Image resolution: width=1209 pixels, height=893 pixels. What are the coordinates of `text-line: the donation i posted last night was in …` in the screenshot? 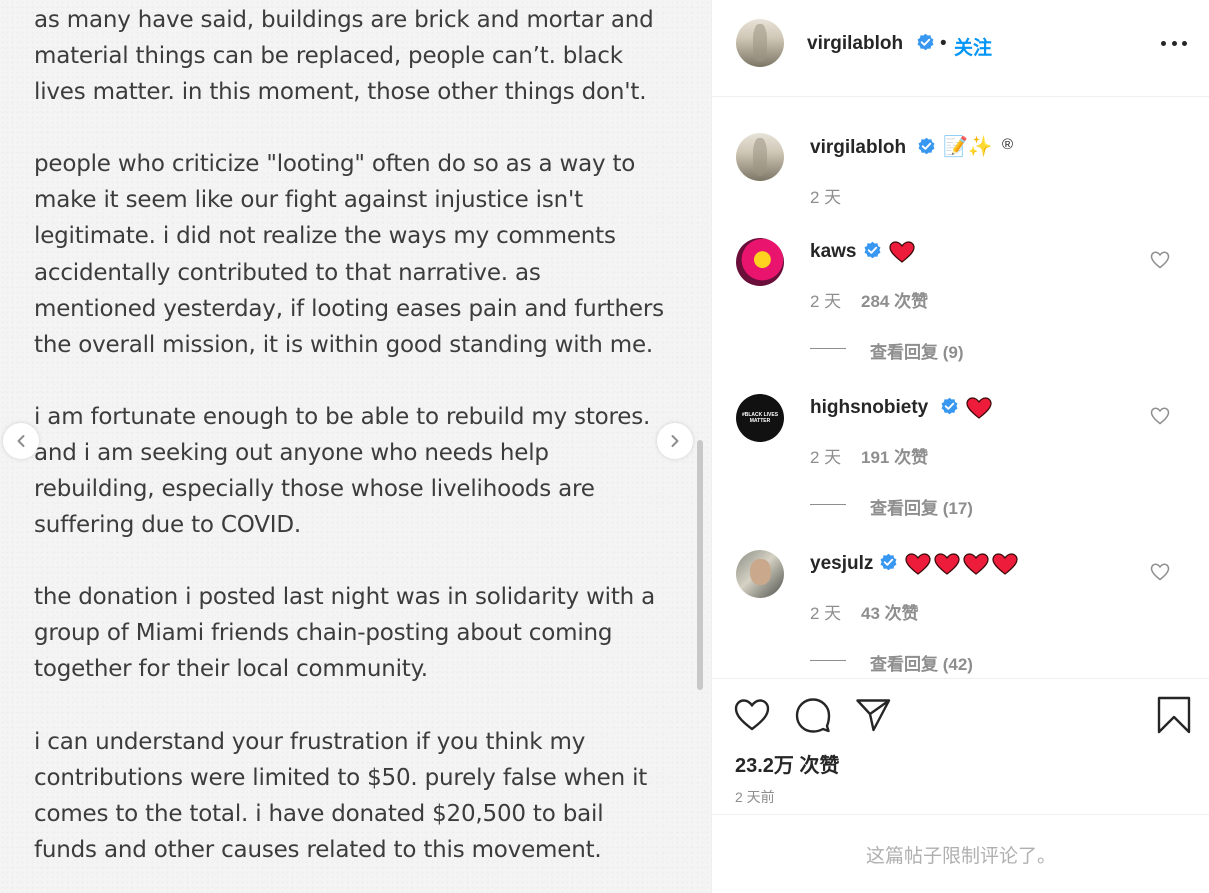 It's located at (345, 597).